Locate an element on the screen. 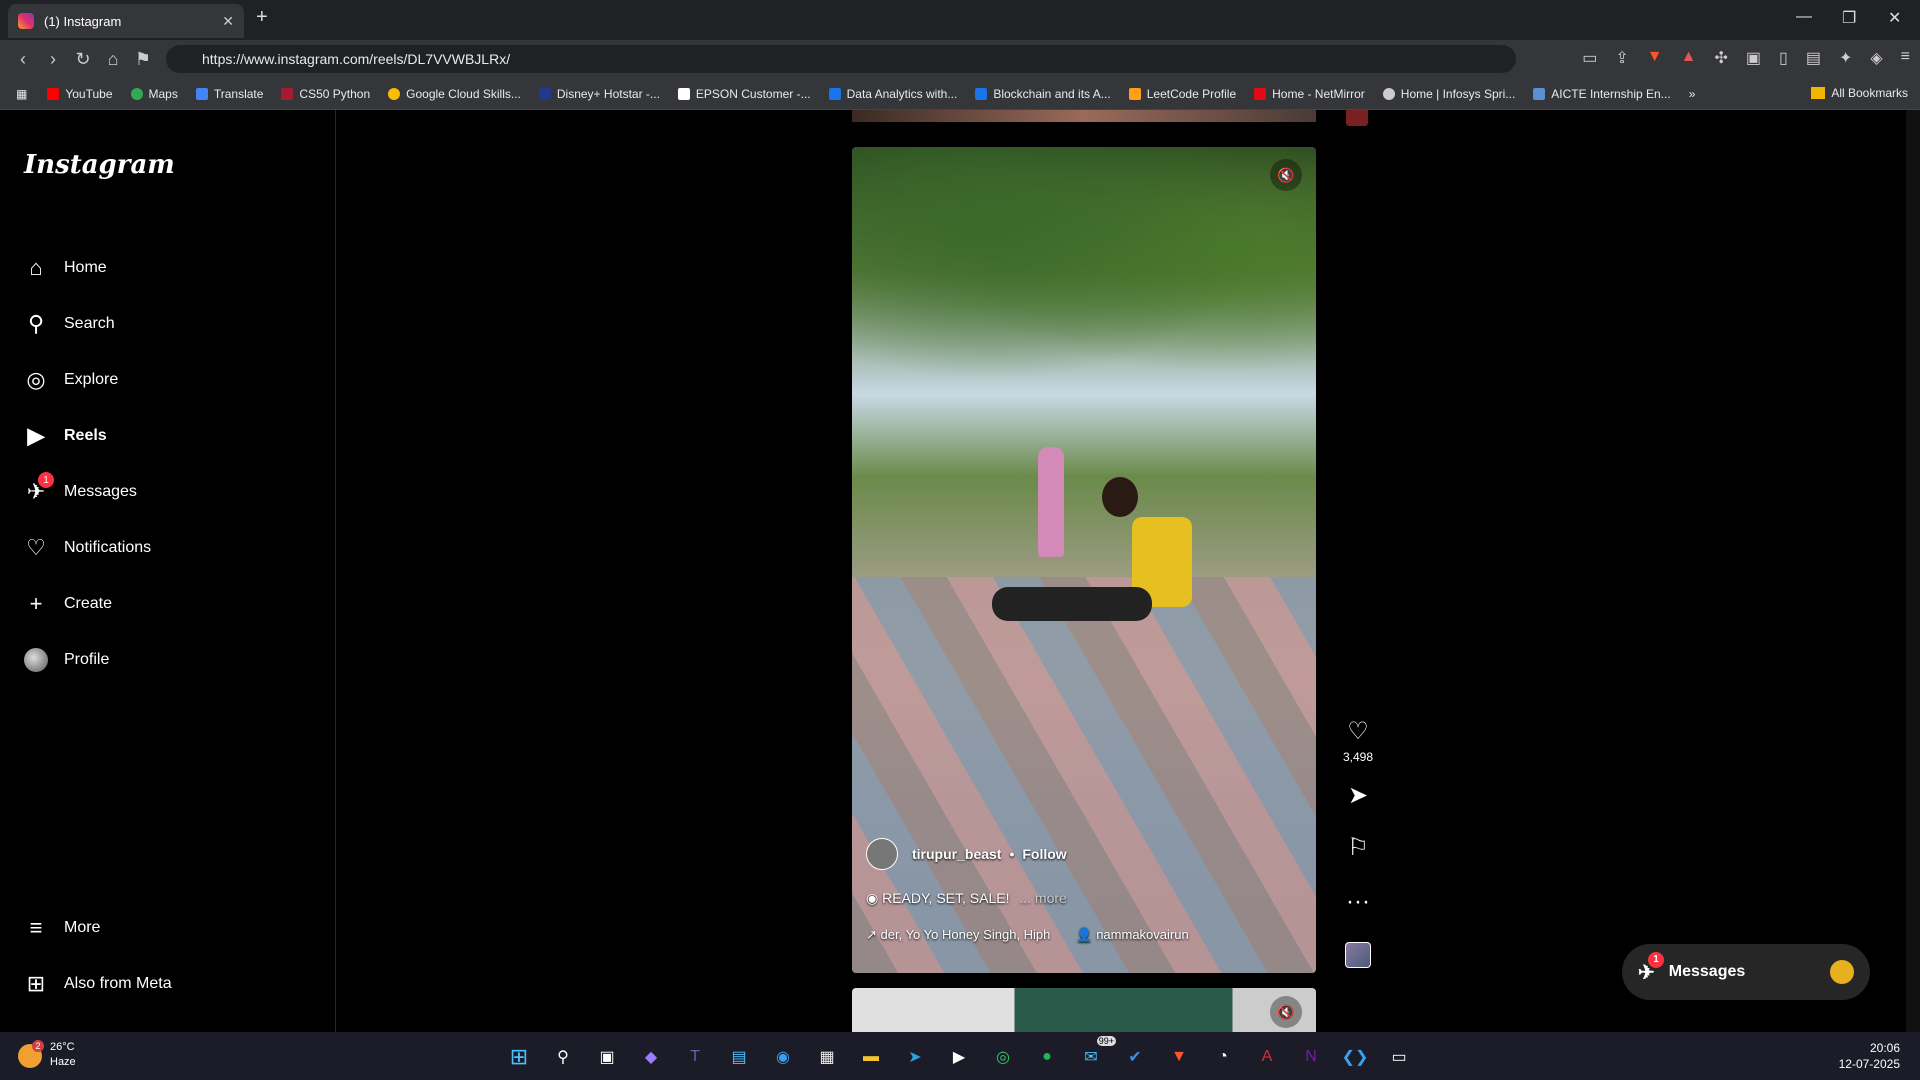 This screenshot has width=1920, height=1080. send-icon: ➤ is located at coordinates (1358, 796).